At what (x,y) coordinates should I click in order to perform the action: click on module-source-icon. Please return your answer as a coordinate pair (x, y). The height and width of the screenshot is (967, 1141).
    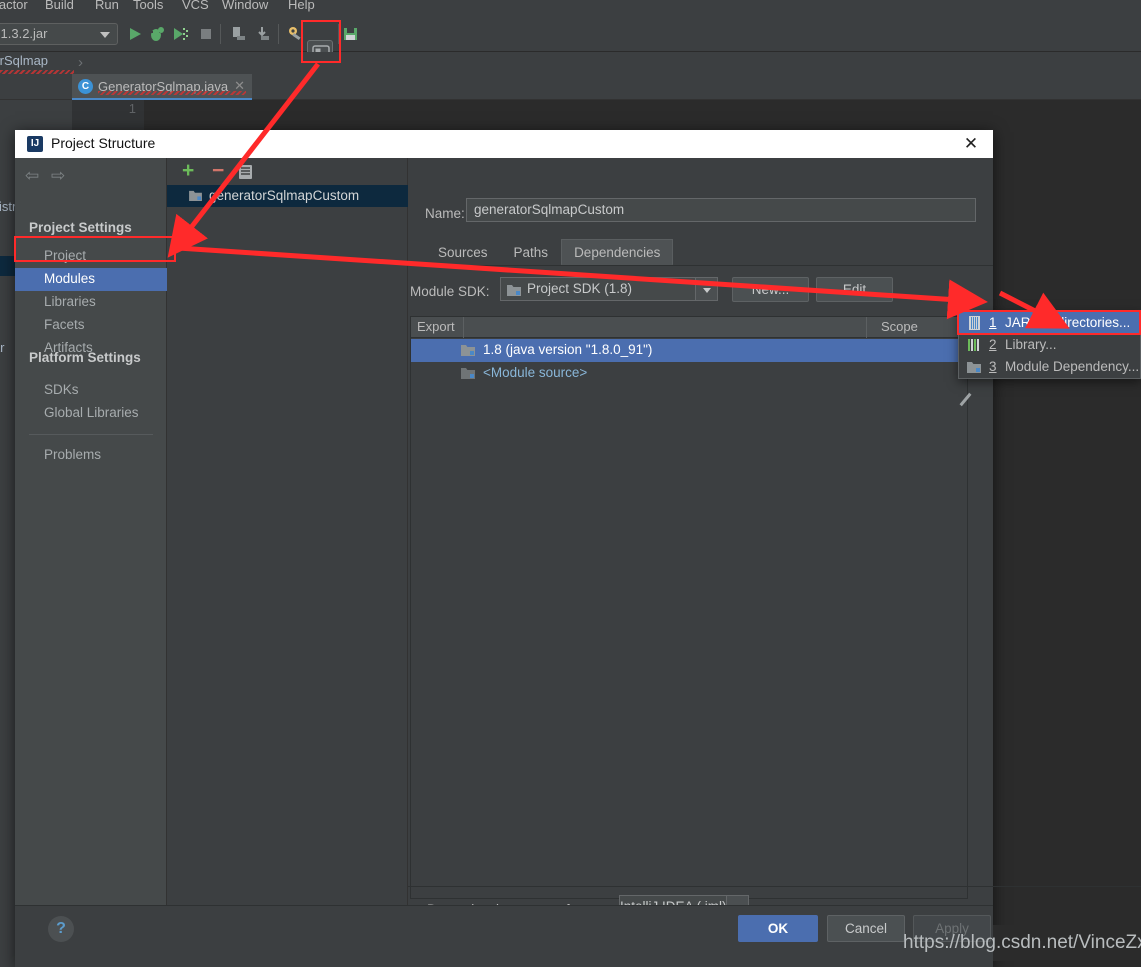
    Looking at the image, I should click on (468, 373).